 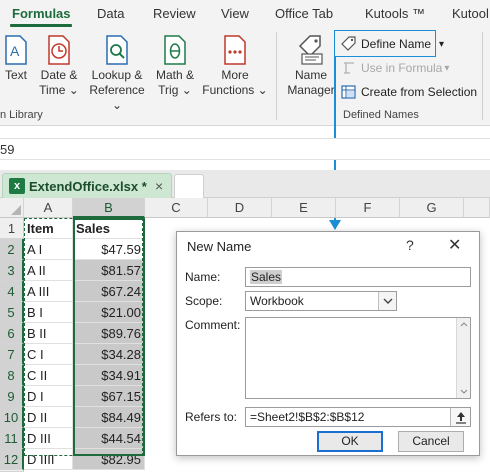 I want to click on row-header: 12, so click(x=12, y=459).